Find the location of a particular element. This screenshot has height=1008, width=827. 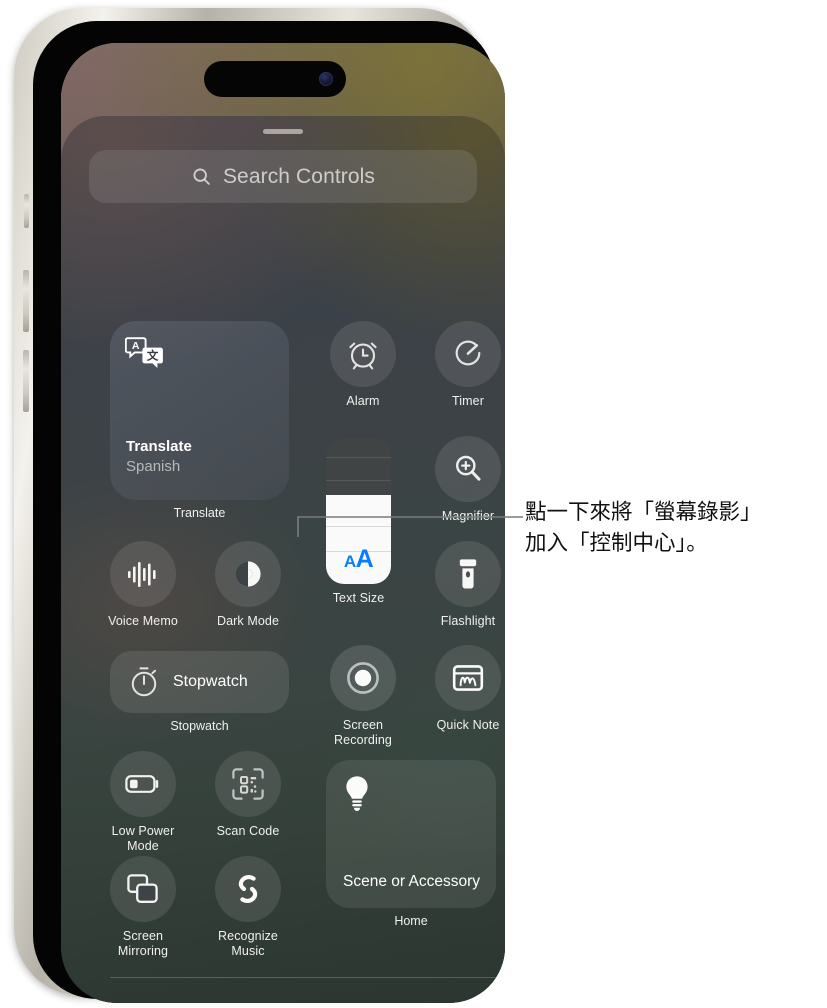

control-flashlight: Flashlight is located at coordinates (470, 585).